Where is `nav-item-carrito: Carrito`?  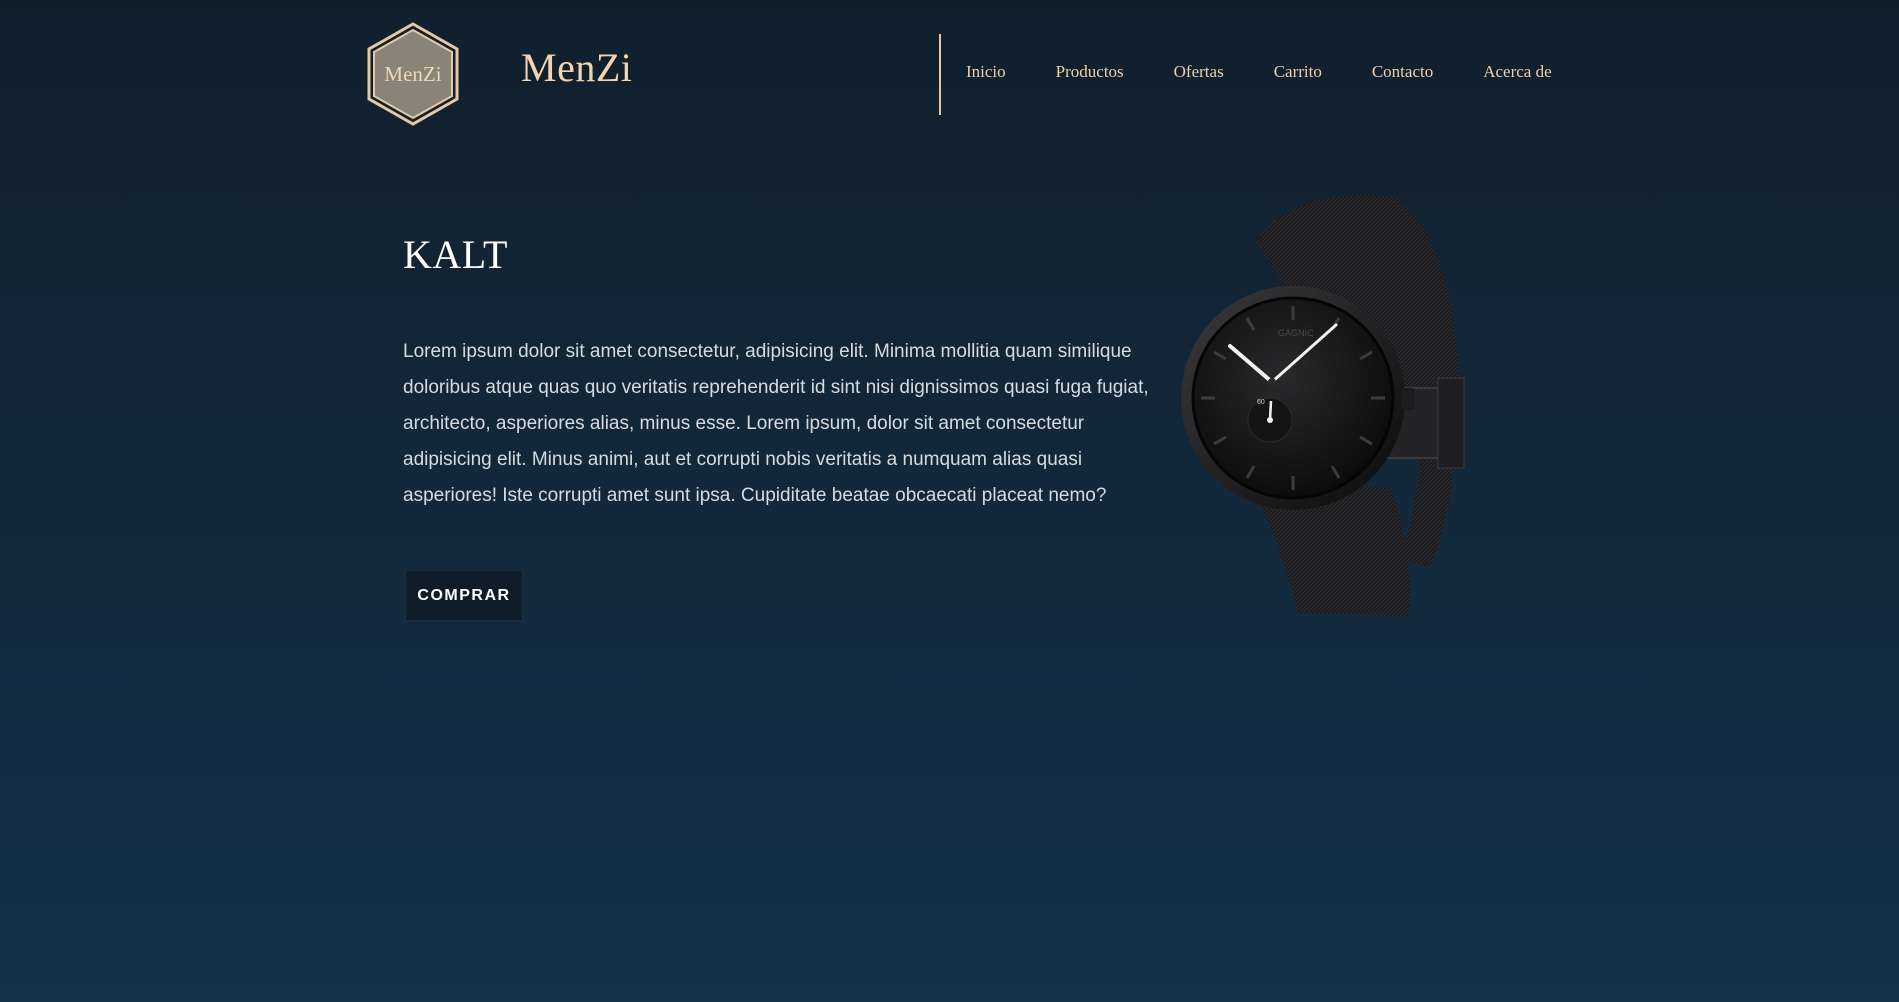 nav-item-carrito: Carrito is located at coordinates (1298, 72).